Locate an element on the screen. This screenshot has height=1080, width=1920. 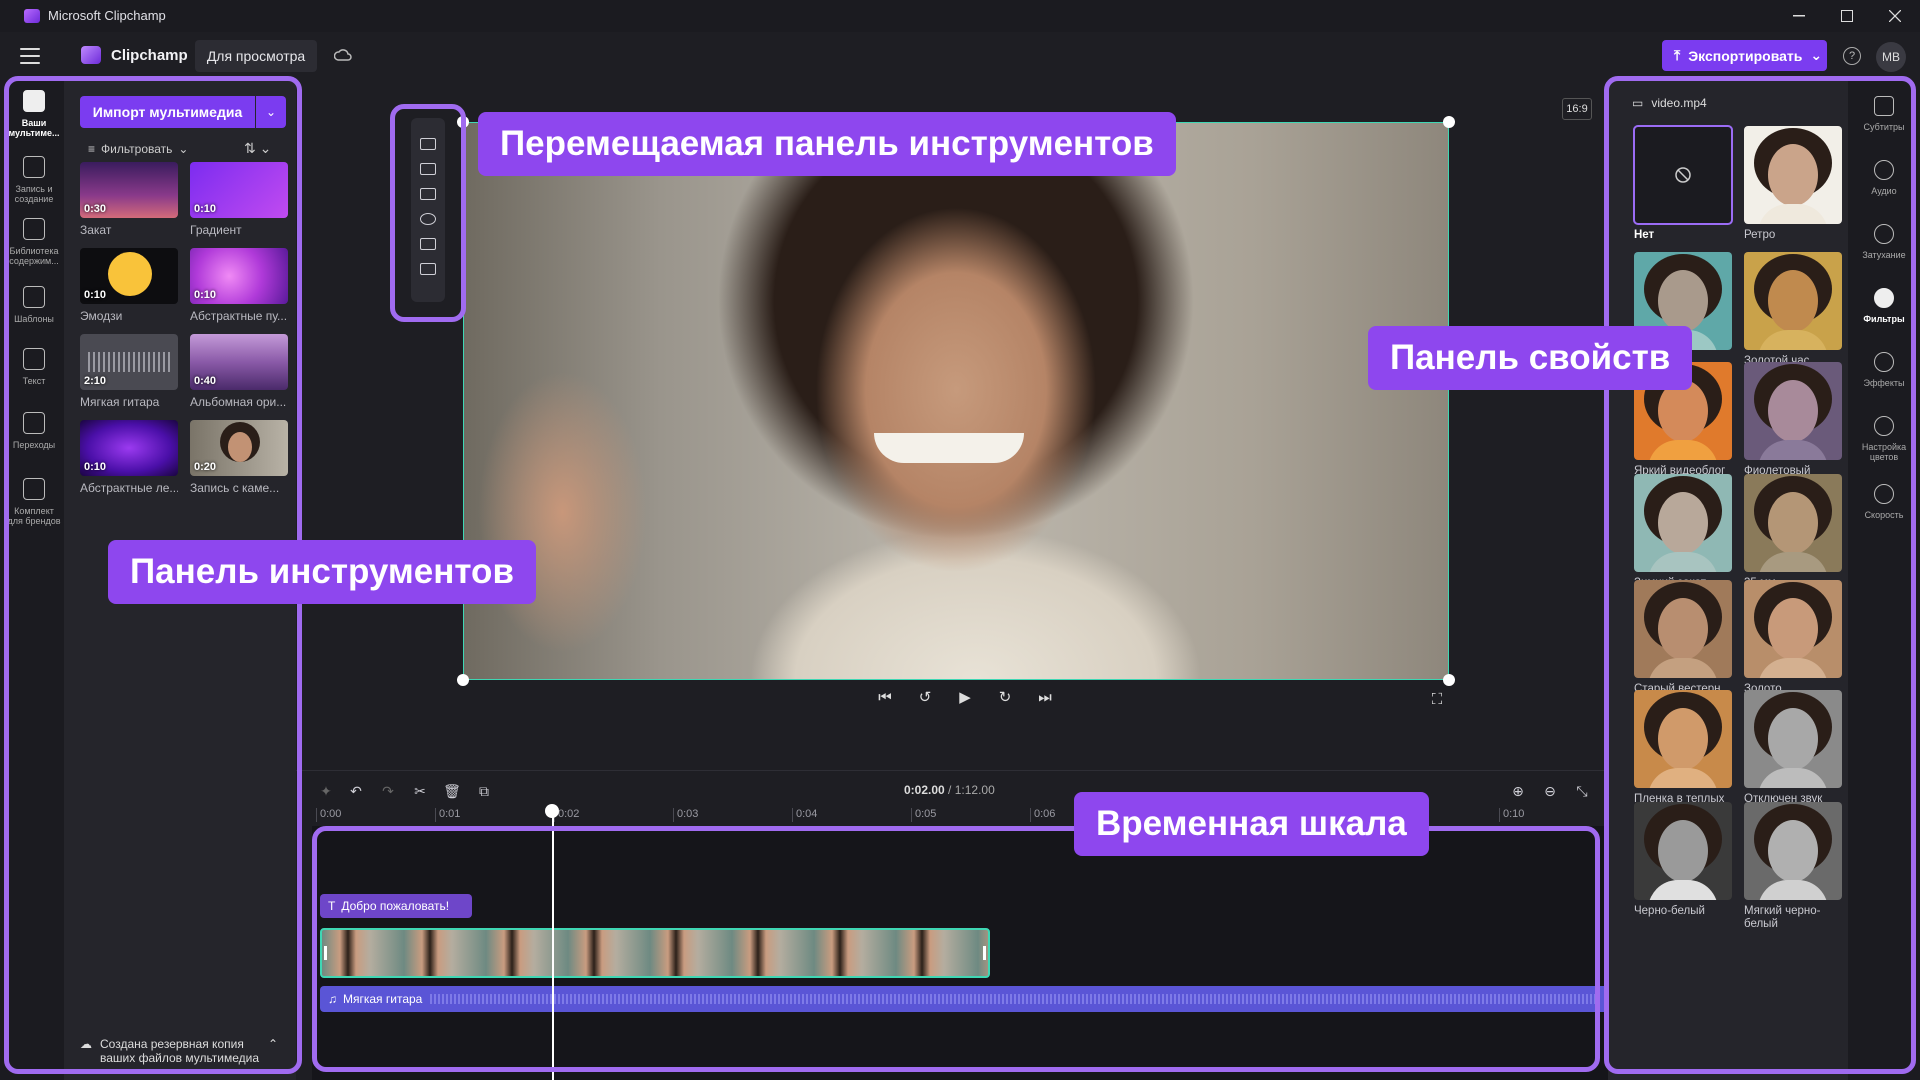
playhead-handle is located at coordinates (552, 811).